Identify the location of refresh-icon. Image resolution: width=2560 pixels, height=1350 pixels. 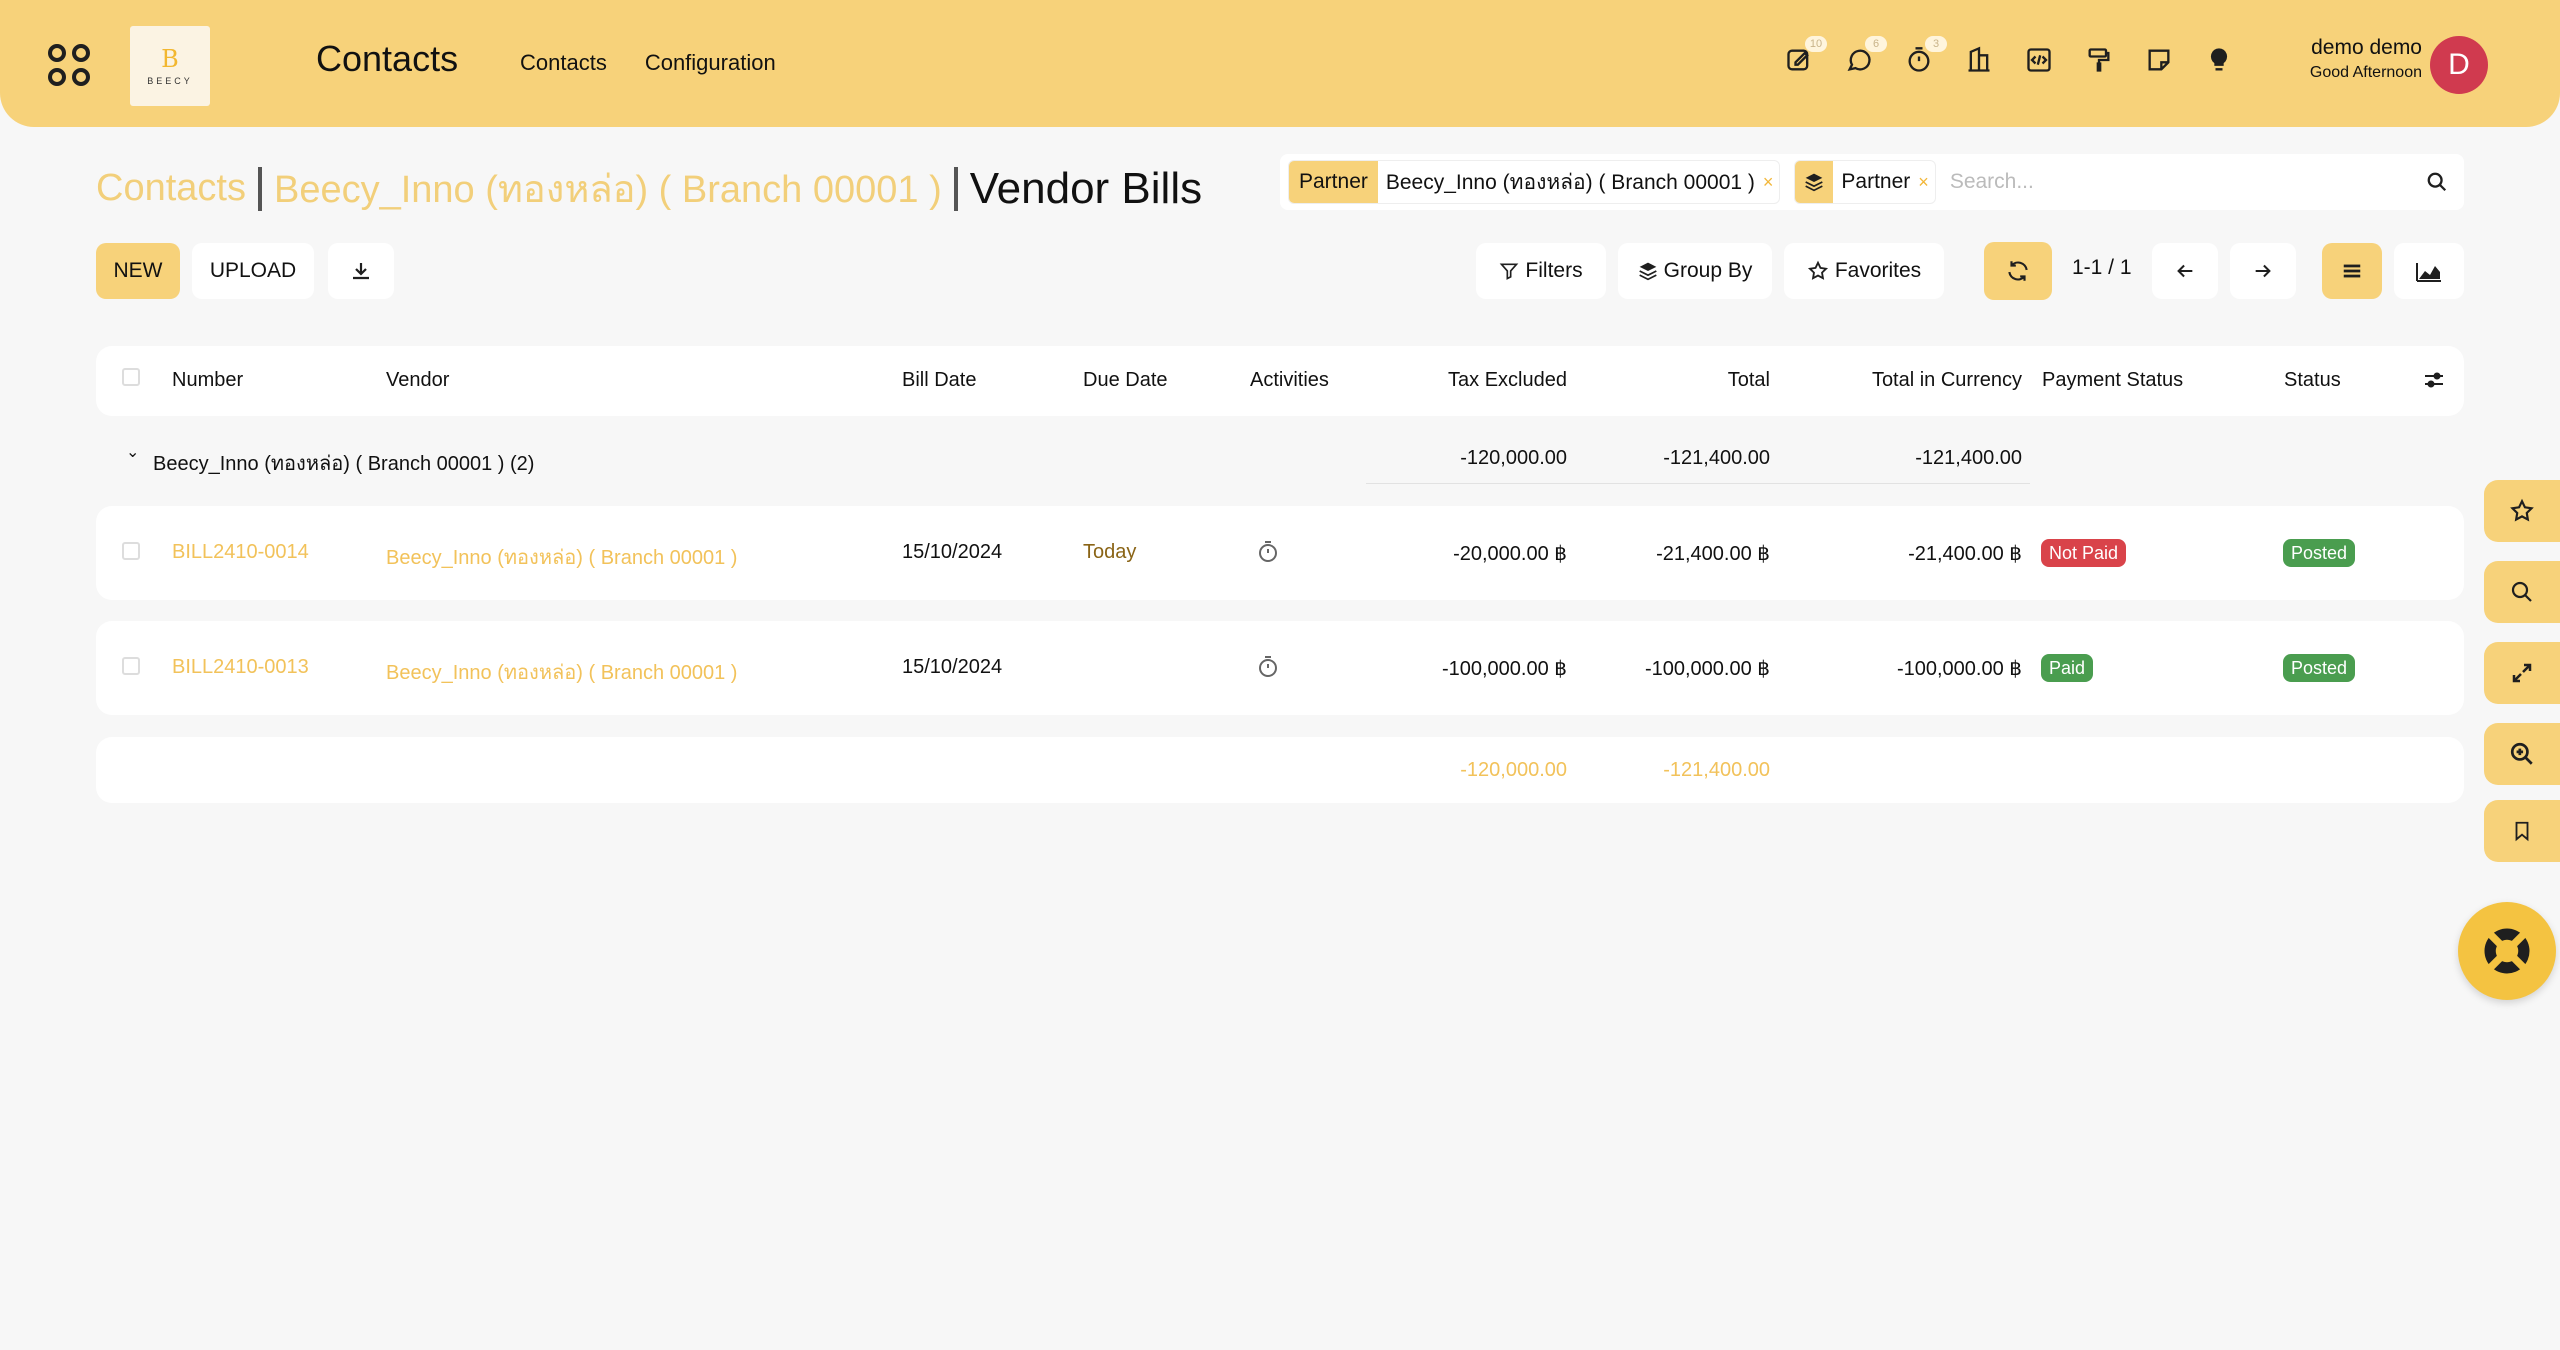
(2018, 271).